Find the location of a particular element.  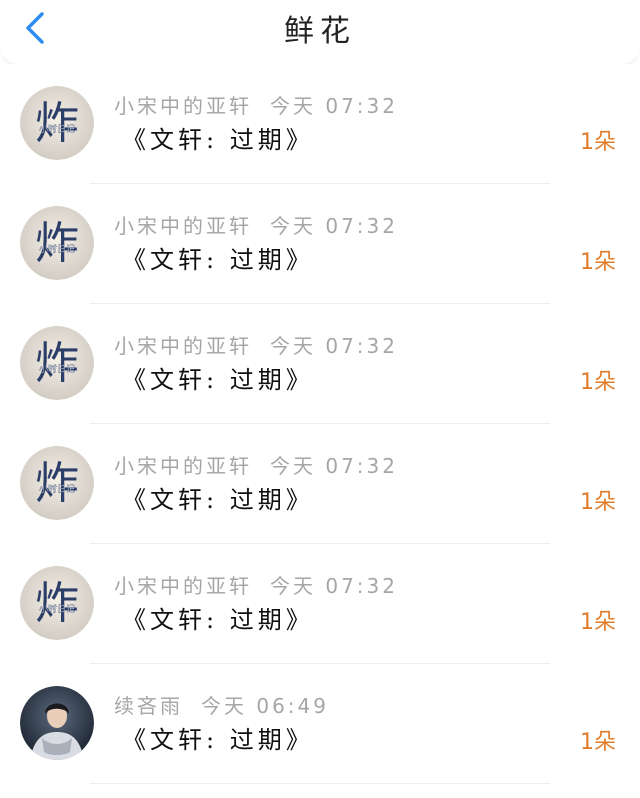

timestamp: 今天 06:49 is located at coordinates (265, 706).